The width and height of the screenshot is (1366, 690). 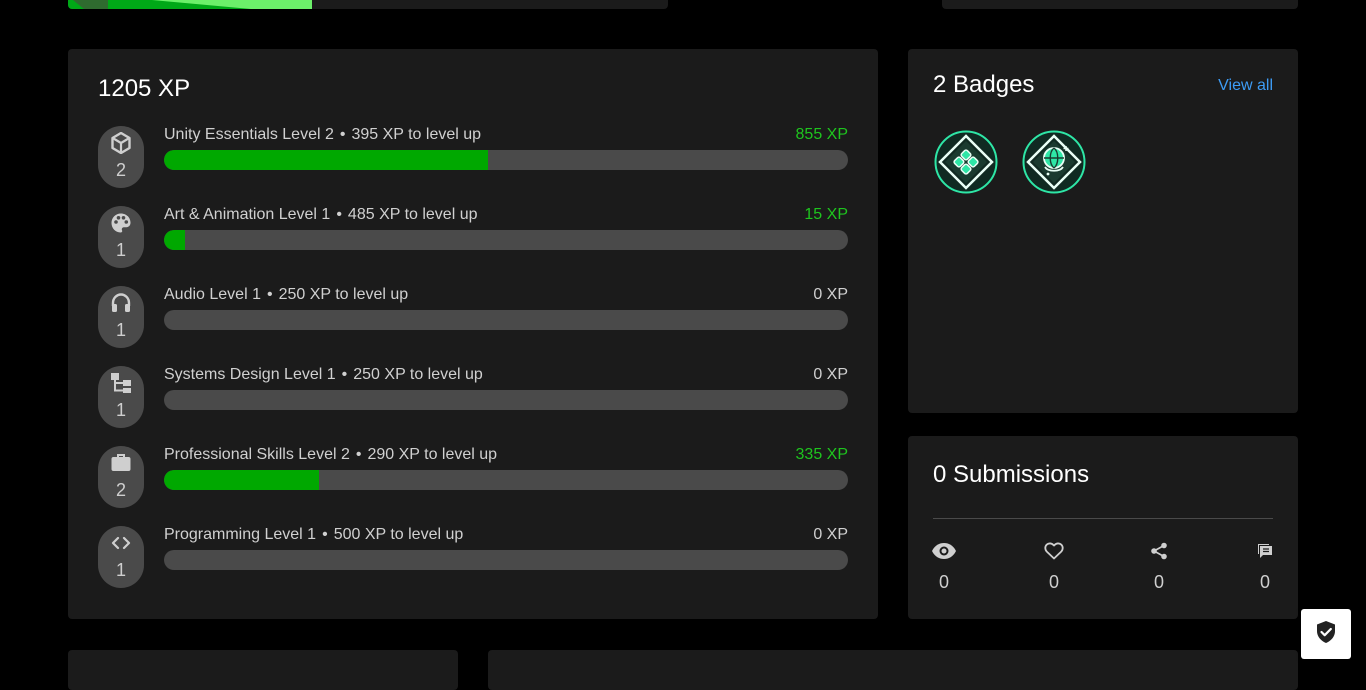 I want to click on heart-icon, so click(x=1054, y=551).